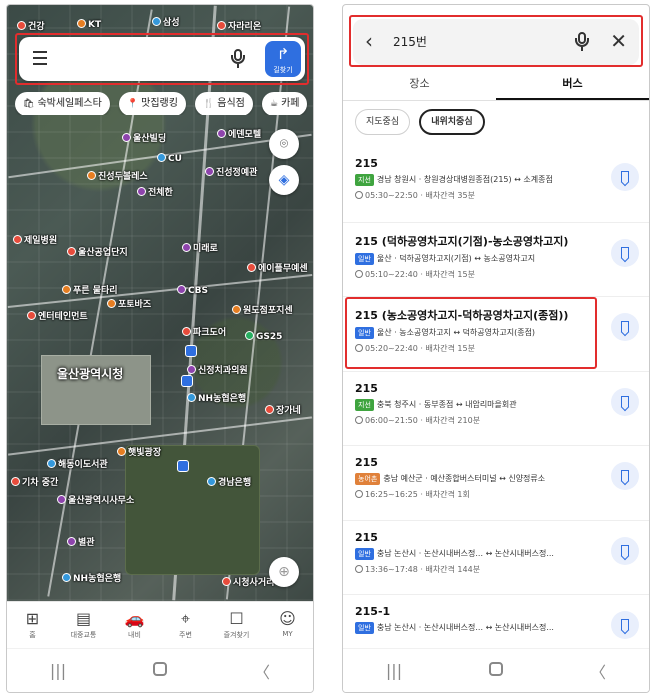 This screenshot has width=657, height=697. What do you see at coordinates (391, 274) in the screenshot?
I see `route-time: 05:10~22:40` at bounding box center [391, 274].